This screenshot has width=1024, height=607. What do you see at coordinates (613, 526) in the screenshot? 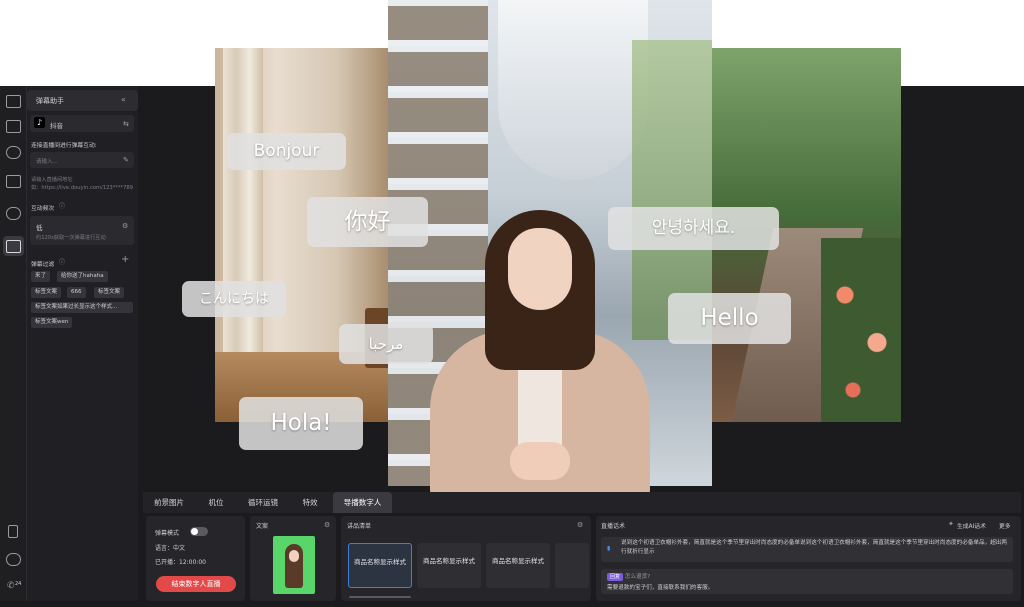
I see `script-title: 直播话术` at bounding box center [613, 526].